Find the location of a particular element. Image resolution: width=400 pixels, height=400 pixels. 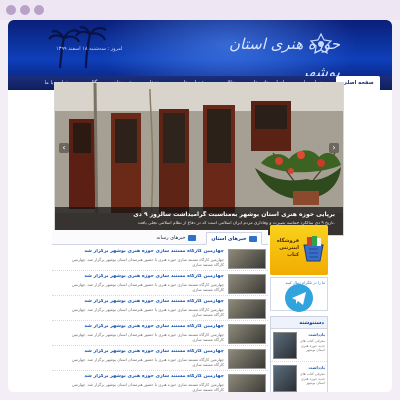

telegram-icon is located at coordinates (299, 298).